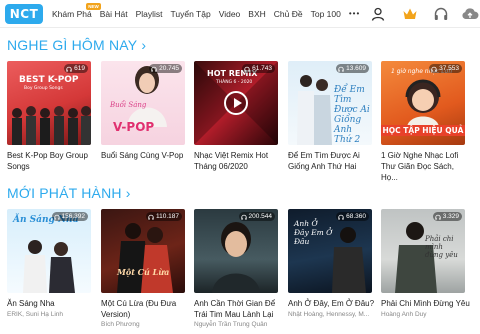  What do you see at coordinates (191, 14) in the screenshot?
I see `nav-item-tuyen-tap: Tuyển Tập` at bounding box center [191, 14].